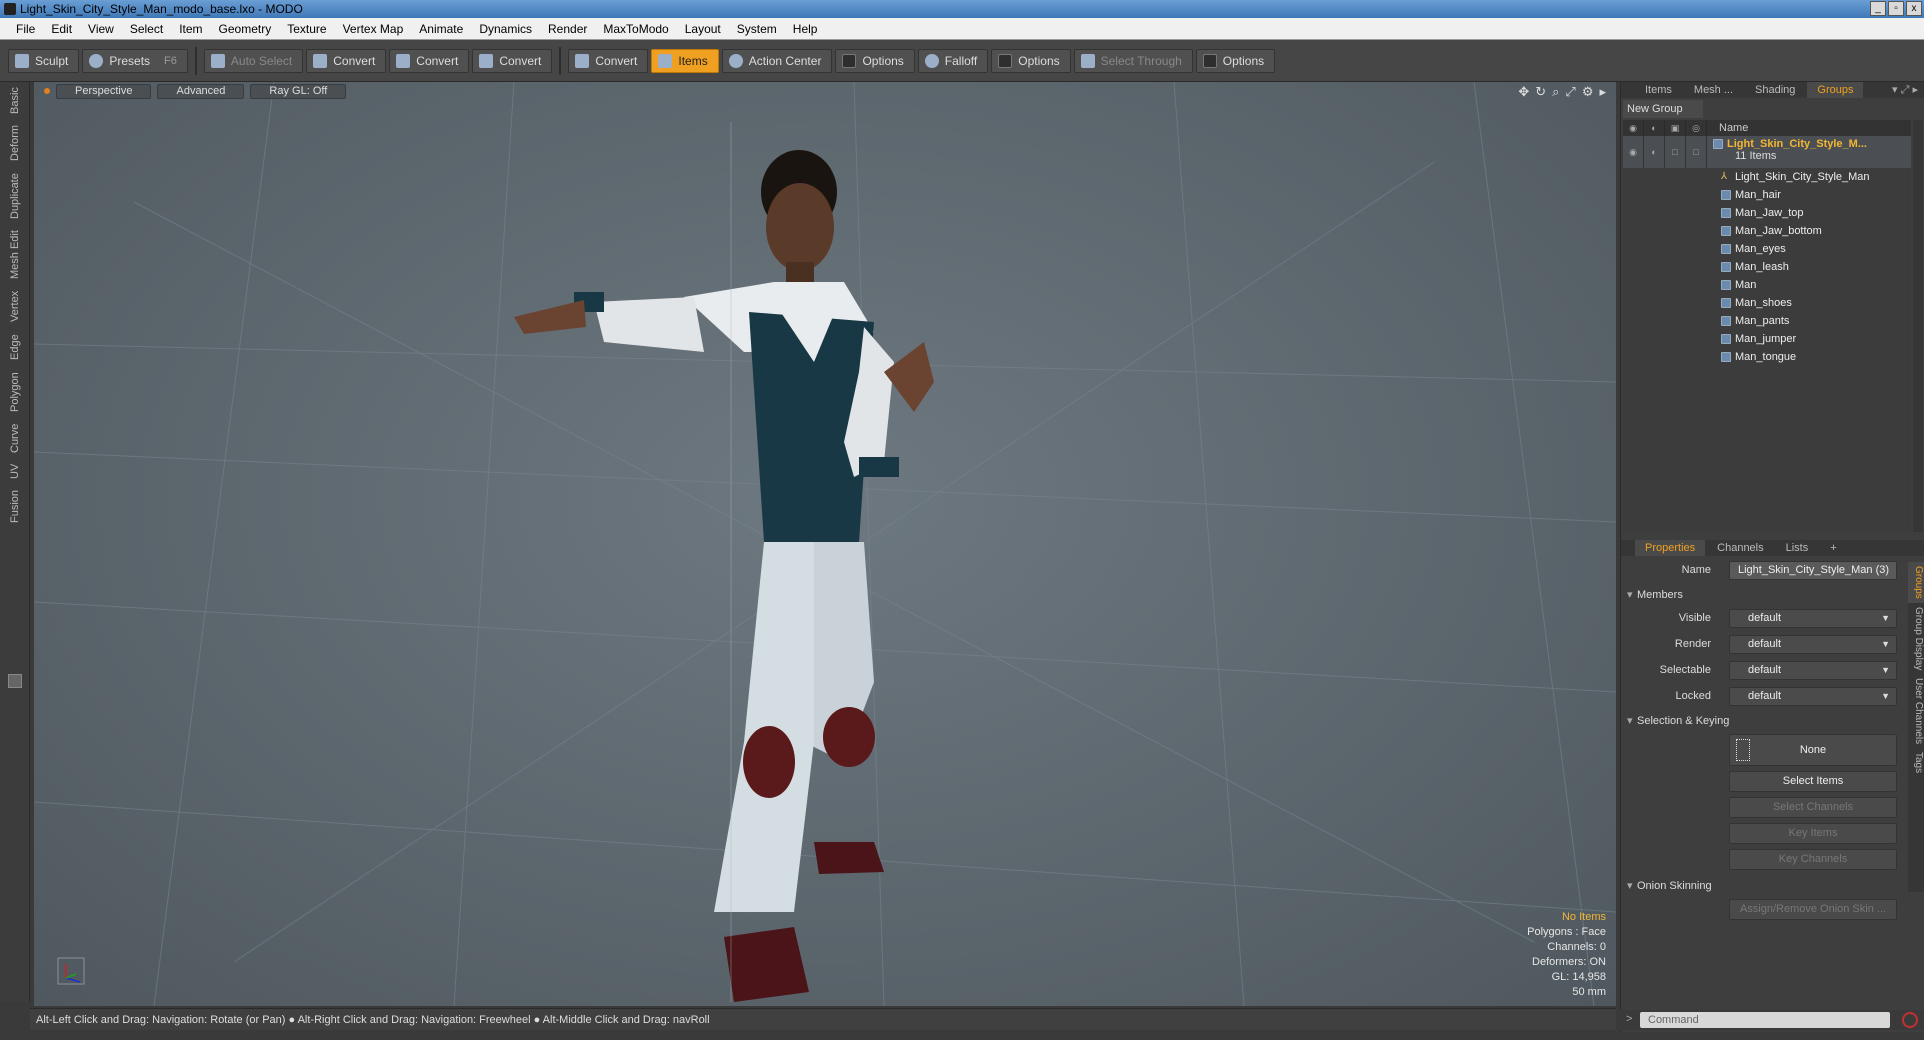  Describe the element at coordinates (135, 60) in the screenshot. I see `presets-button: Presets F6` at that location.